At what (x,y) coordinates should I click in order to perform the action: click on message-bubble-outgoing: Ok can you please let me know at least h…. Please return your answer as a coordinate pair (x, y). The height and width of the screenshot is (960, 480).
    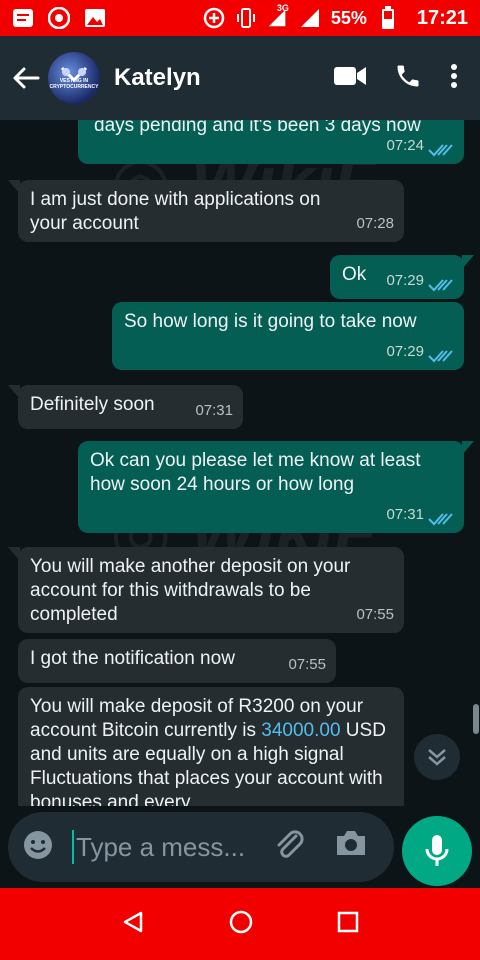
    Looking at the image, I should click on (276, 487).